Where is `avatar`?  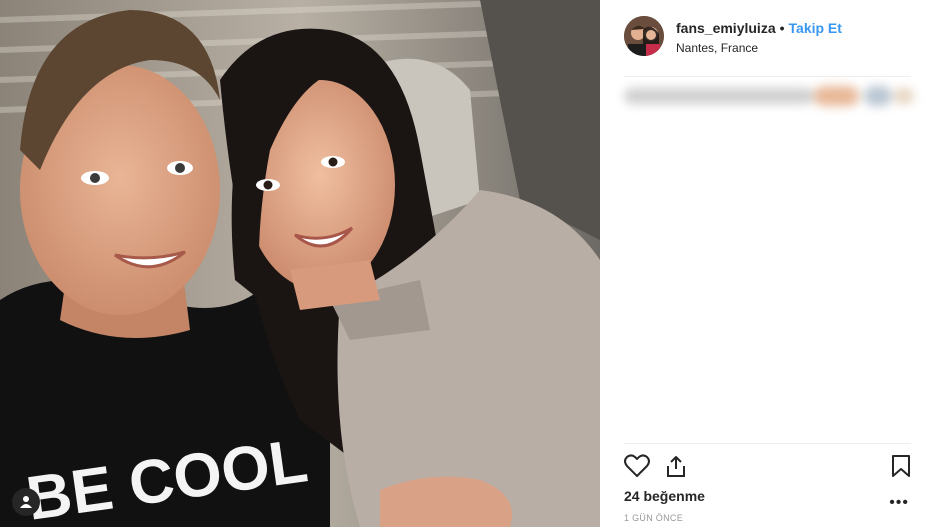 avatar is located at coordinates (644, 36).